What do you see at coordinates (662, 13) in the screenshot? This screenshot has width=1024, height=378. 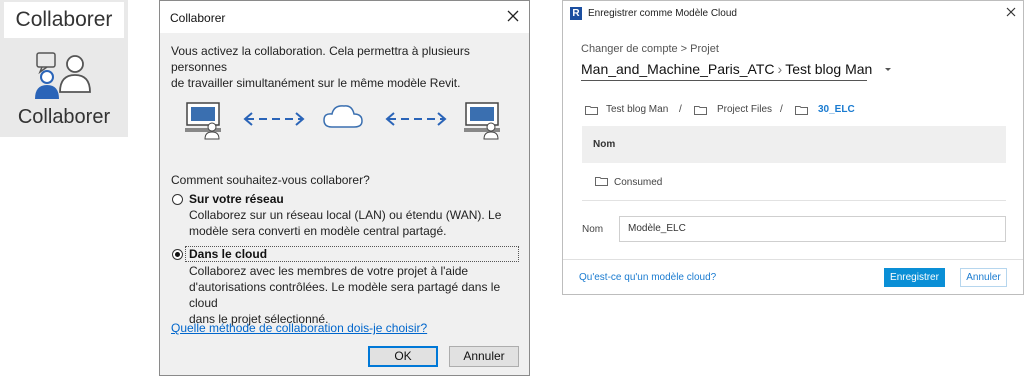 I see `dialog-title: Enregistrer comme Modèle Cloud` at bounding box center [662, 13].